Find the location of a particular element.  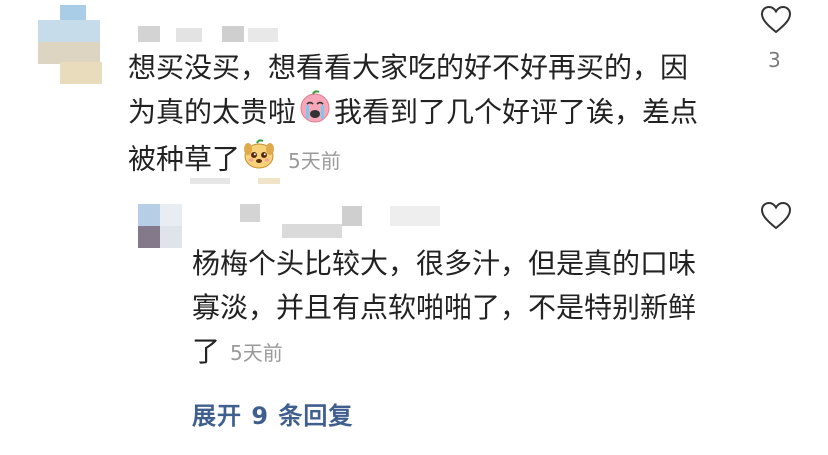

reply-line-2: 寡淡，并且有点软啪啪了，不是特别新鲜 is located at coordinates (444, 307).